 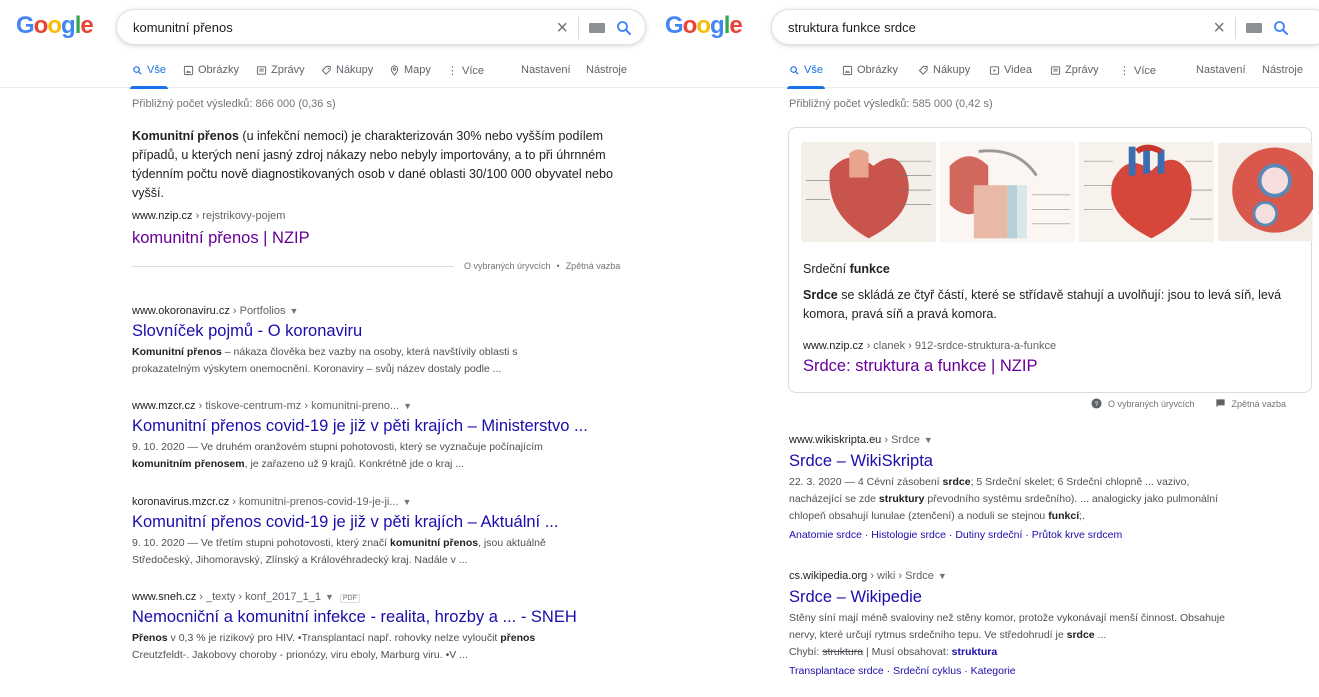 What do you see at coordinates (869, 192) in the screenshot?
I see `heart-diagram-image` at bounding box center [869, 192].